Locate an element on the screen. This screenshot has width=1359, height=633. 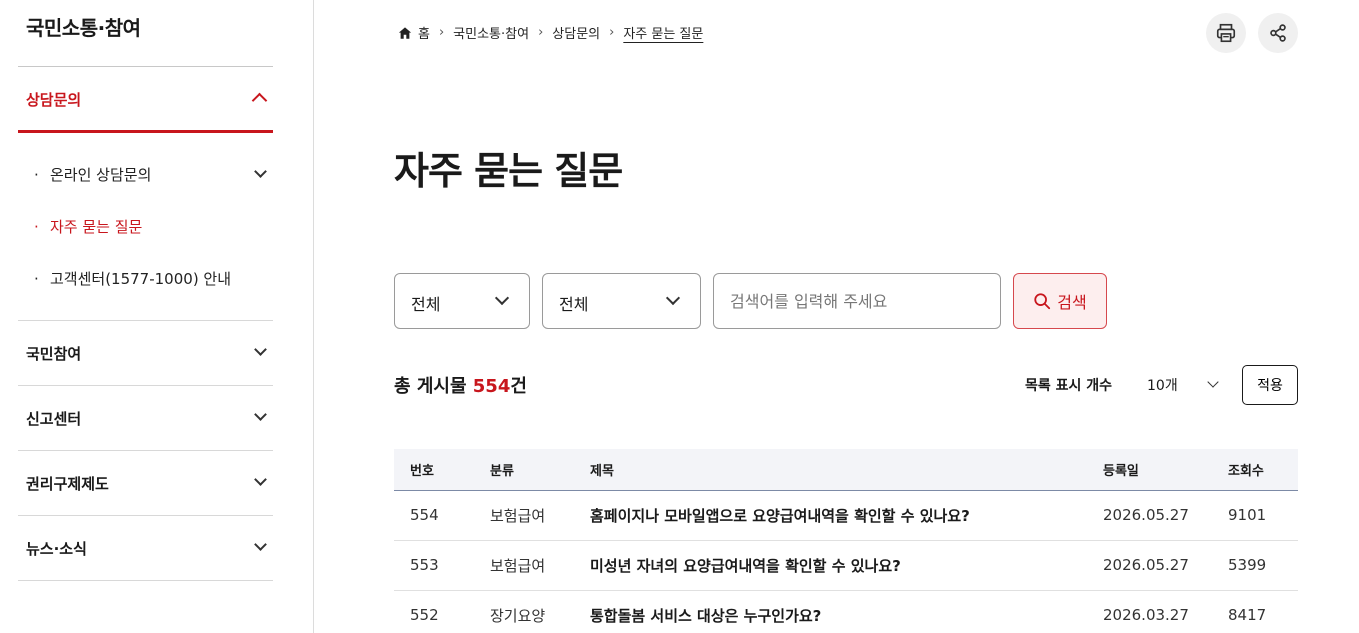
total-number: 554 is located at coordinates (491, 386).